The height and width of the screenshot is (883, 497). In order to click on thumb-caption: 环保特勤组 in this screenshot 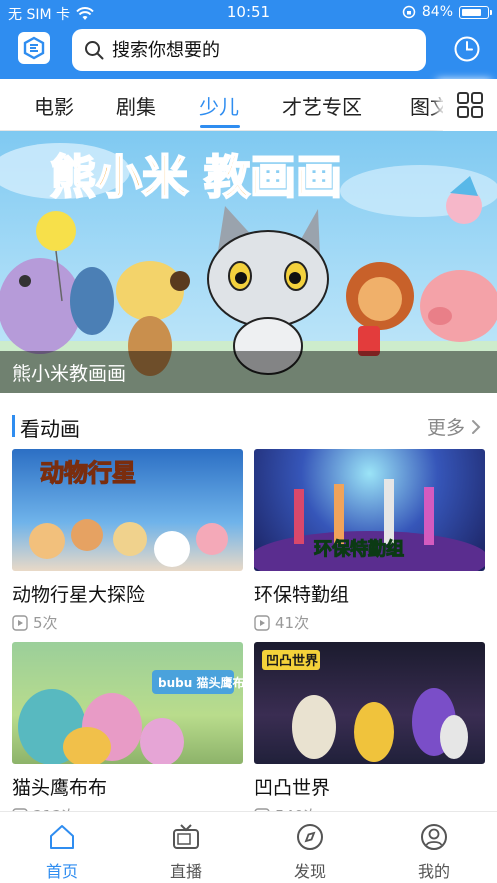, I will do `click(359, 549)`.